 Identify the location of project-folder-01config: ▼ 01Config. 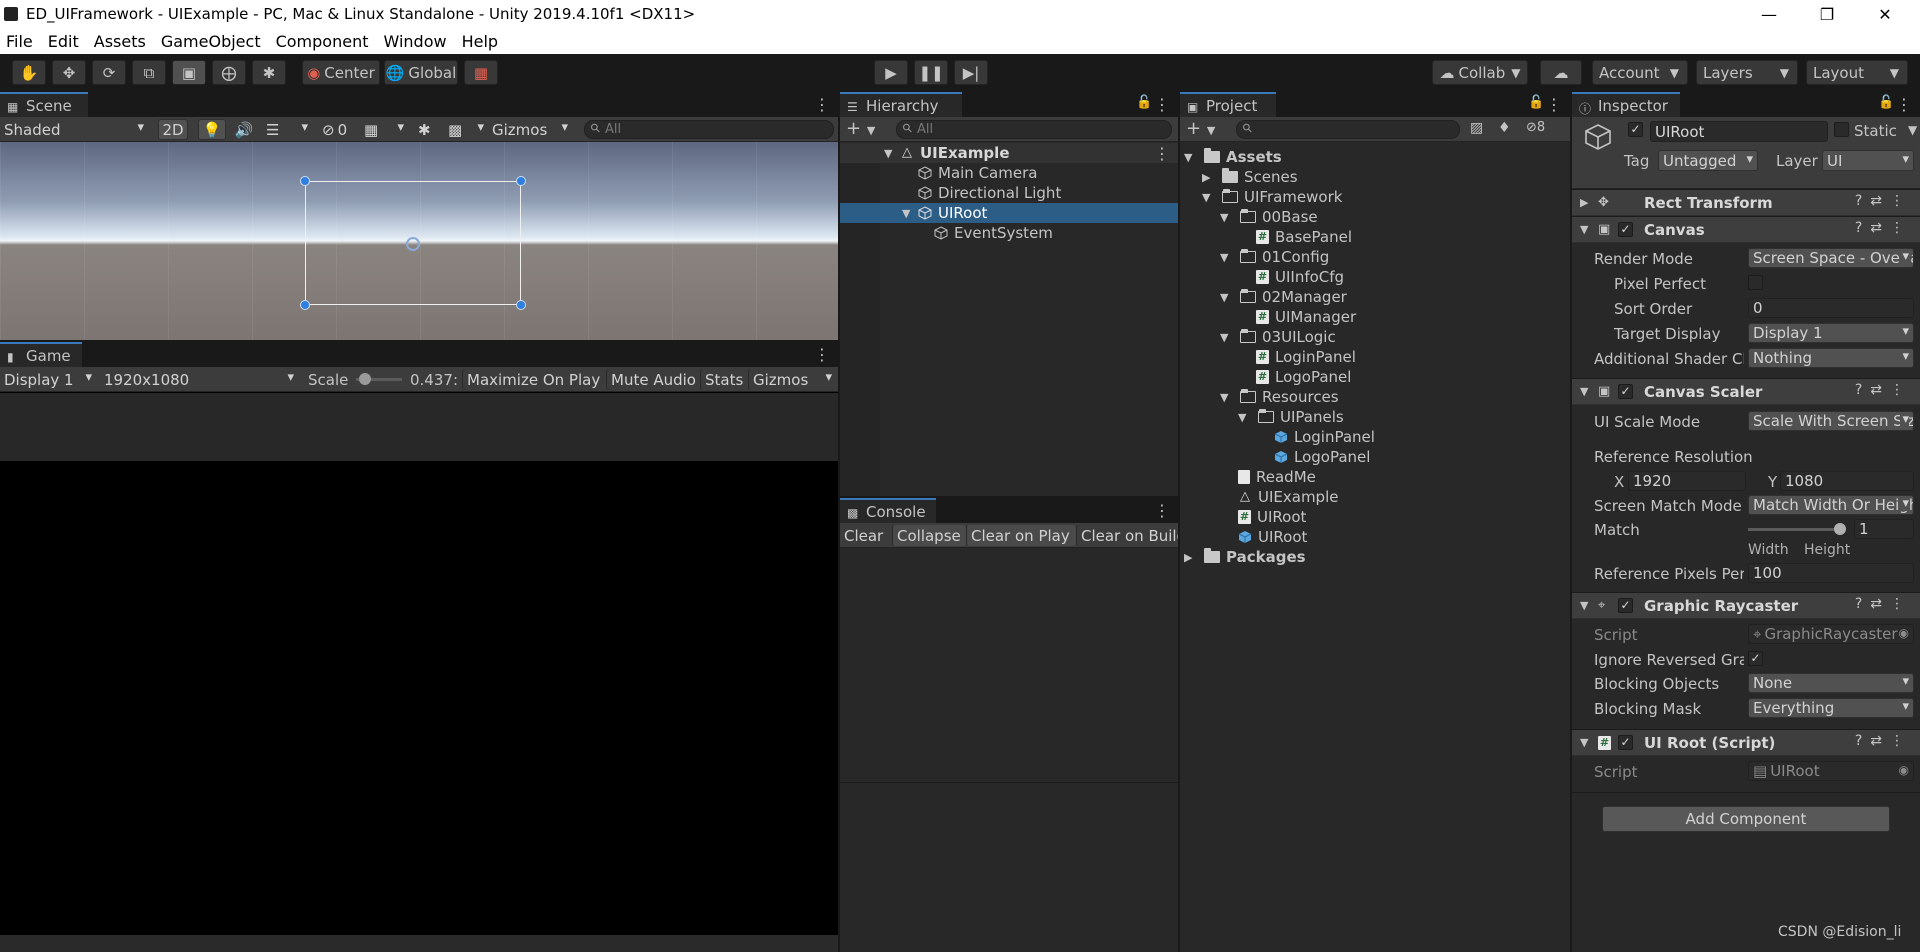
(1274, 257).